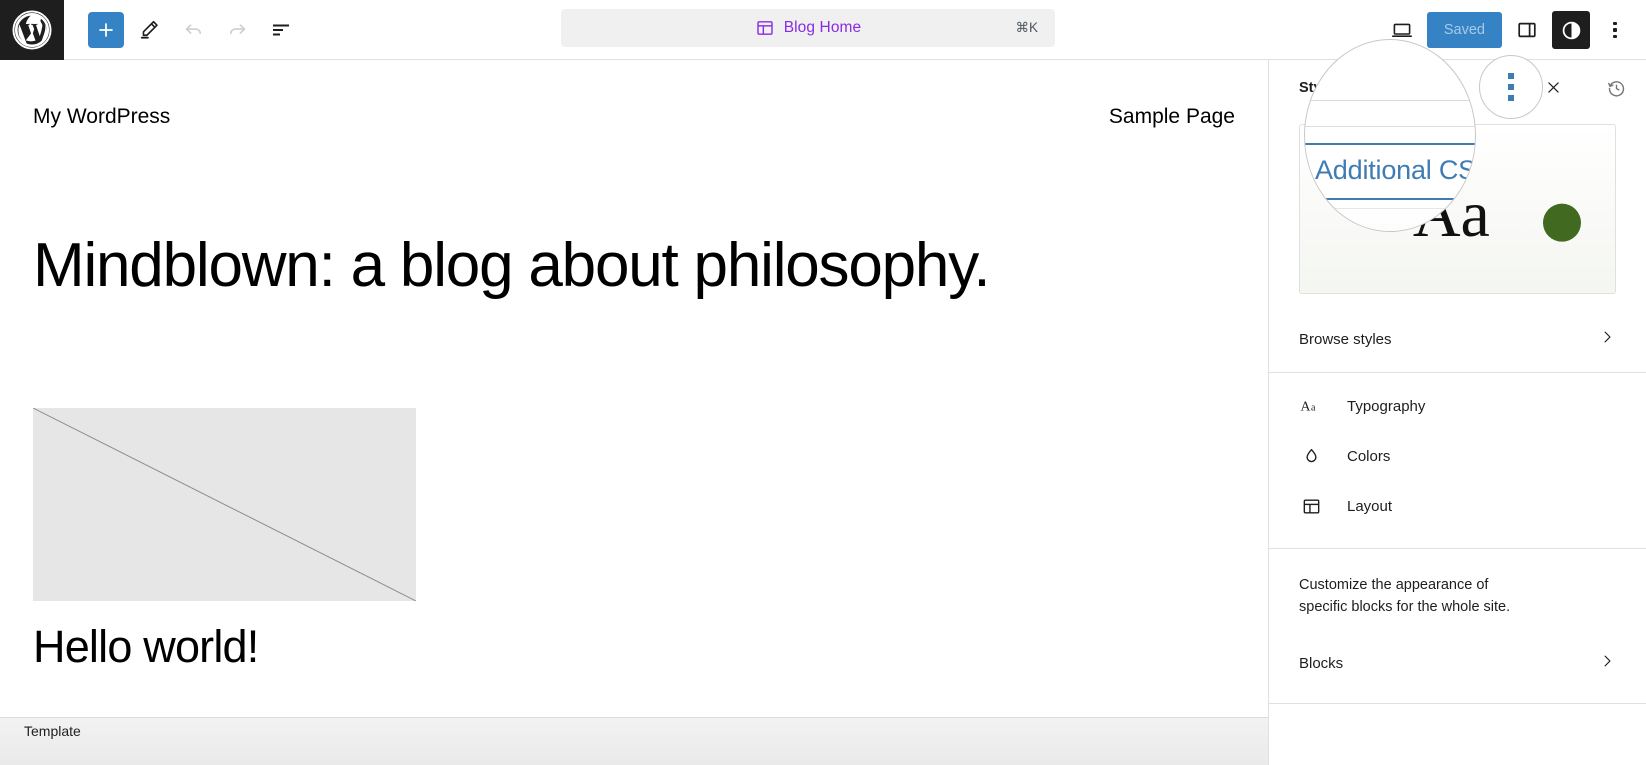  I want to click on site-header: My WordPress Sample Page, so click(634, 94).